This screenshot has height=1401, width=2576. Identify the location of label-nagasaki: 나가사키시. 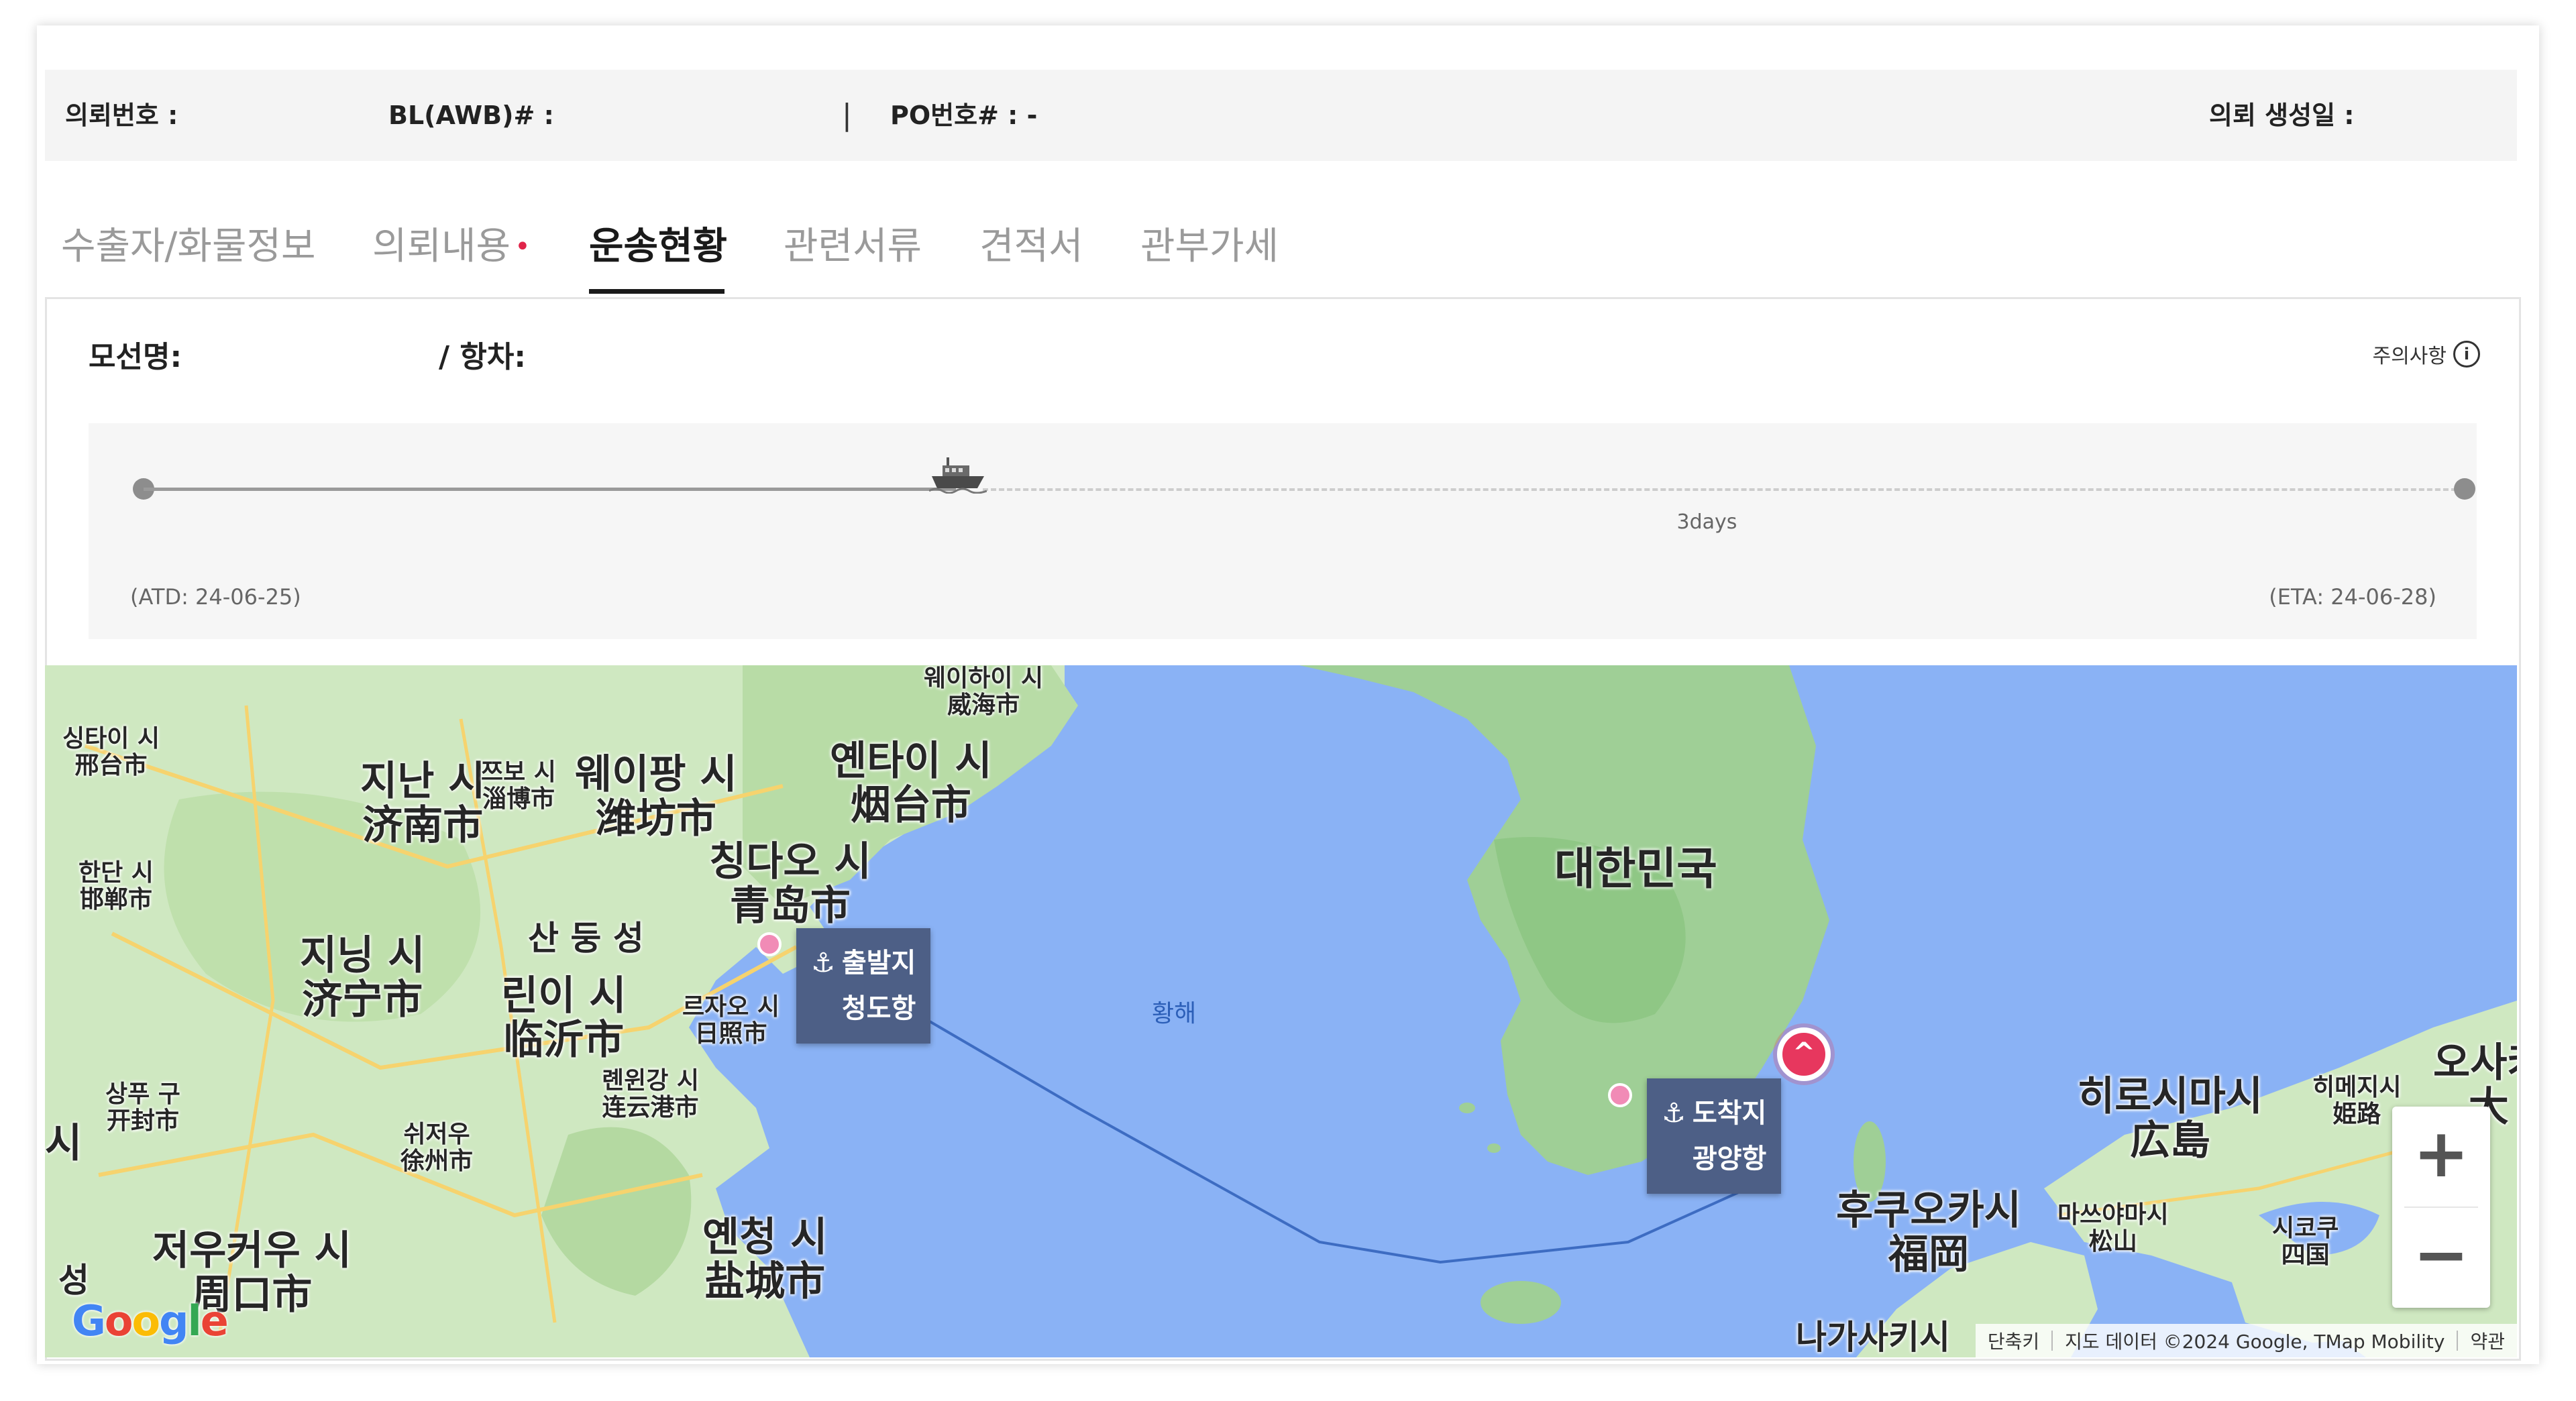
(1873, 1337).